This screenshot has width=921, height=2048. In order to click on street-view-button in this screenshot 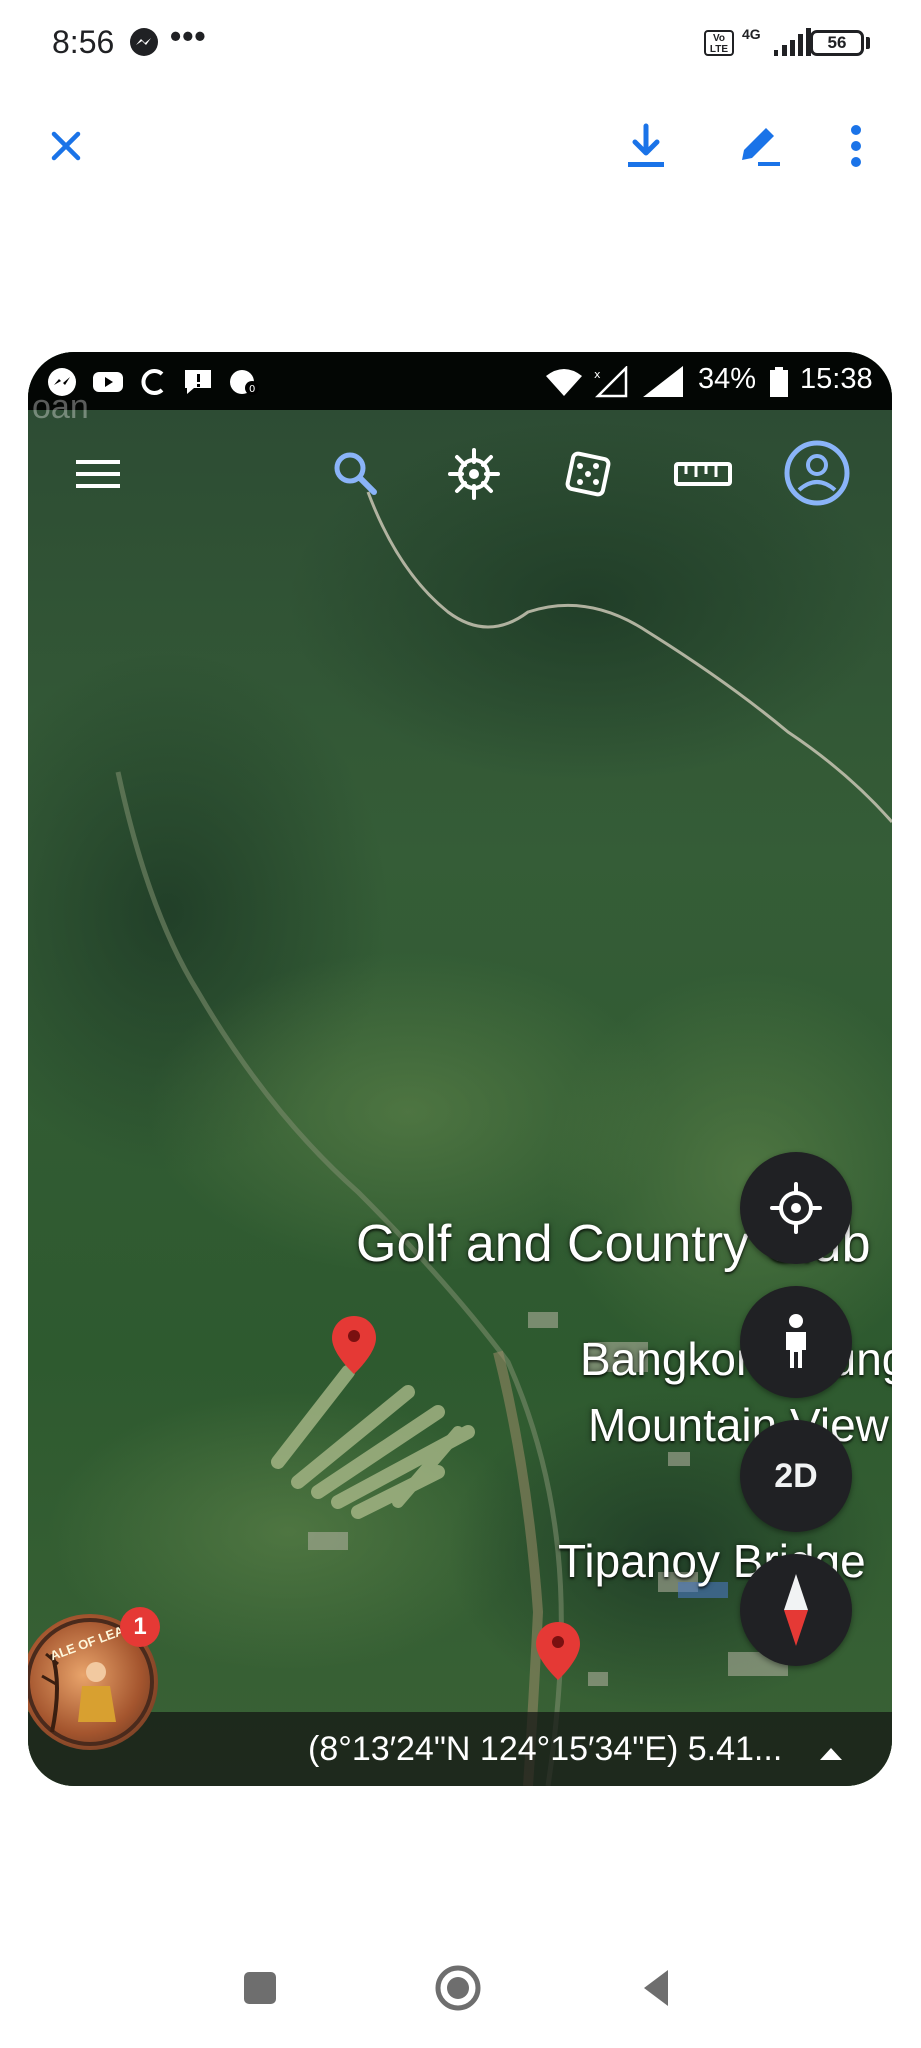, I will do `click(796, 1342)`.